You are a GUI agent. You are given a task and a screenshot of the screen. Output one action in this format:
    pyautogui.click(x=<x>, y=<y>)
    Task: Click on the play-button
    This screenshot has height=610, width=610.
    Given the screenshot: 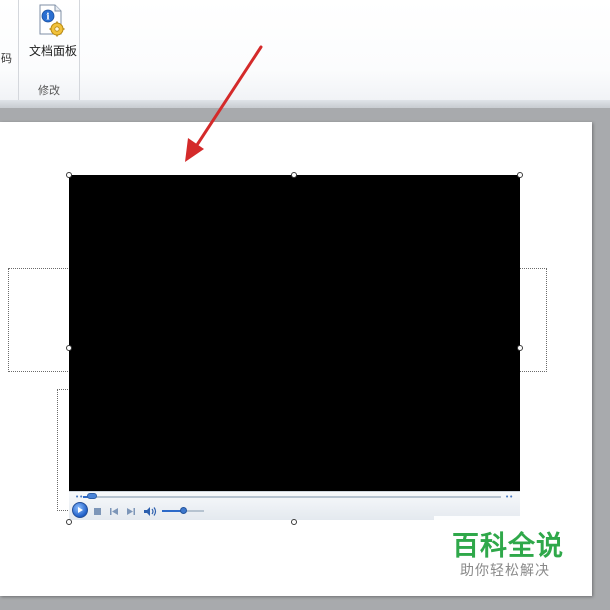 What is the action you would take?
    pyautogui.click(x=80, y=510)
    